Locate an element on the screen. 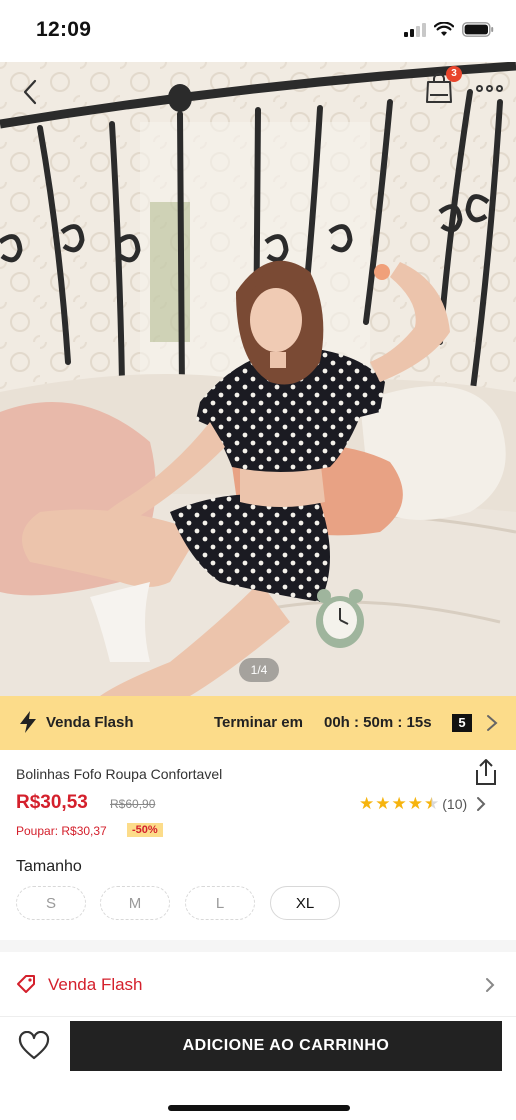 The image size is (516, 1120). size-title: Tamanho is located at coordinates (49, 866).